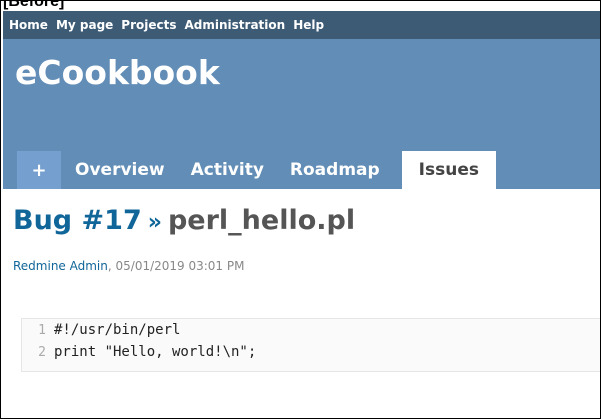 The image size is (601, 419). I want to click on top-menu-my-page: My page, so click(84, 25).